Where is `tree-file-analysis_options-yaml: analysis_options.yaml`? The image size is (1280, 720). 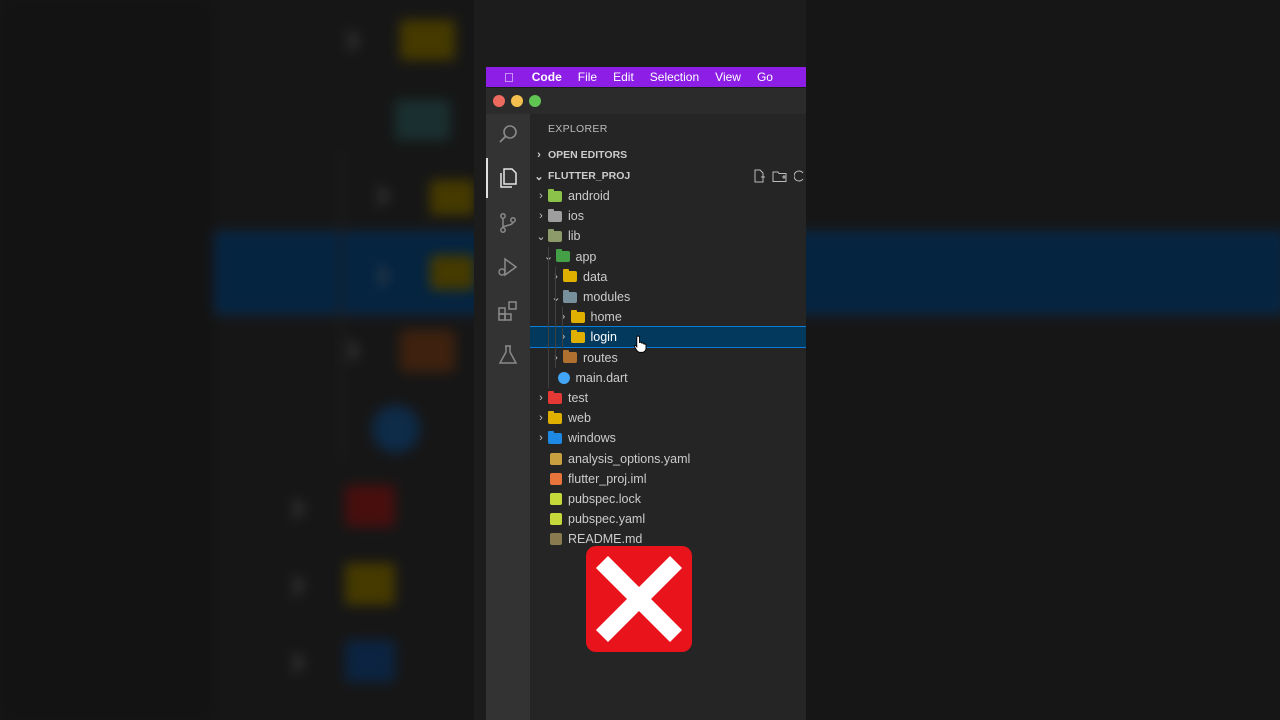 tree-file-analysis_options-yaml: analysis_options.yaml is located at coordinates (668, 459).